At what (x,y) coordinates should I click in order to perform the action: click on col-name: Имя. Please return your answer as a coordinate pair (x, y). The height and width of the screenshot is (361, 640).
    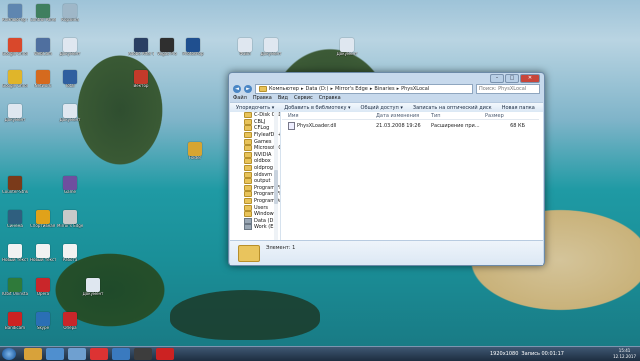
    Looking at the image, I should click on (329, 116).